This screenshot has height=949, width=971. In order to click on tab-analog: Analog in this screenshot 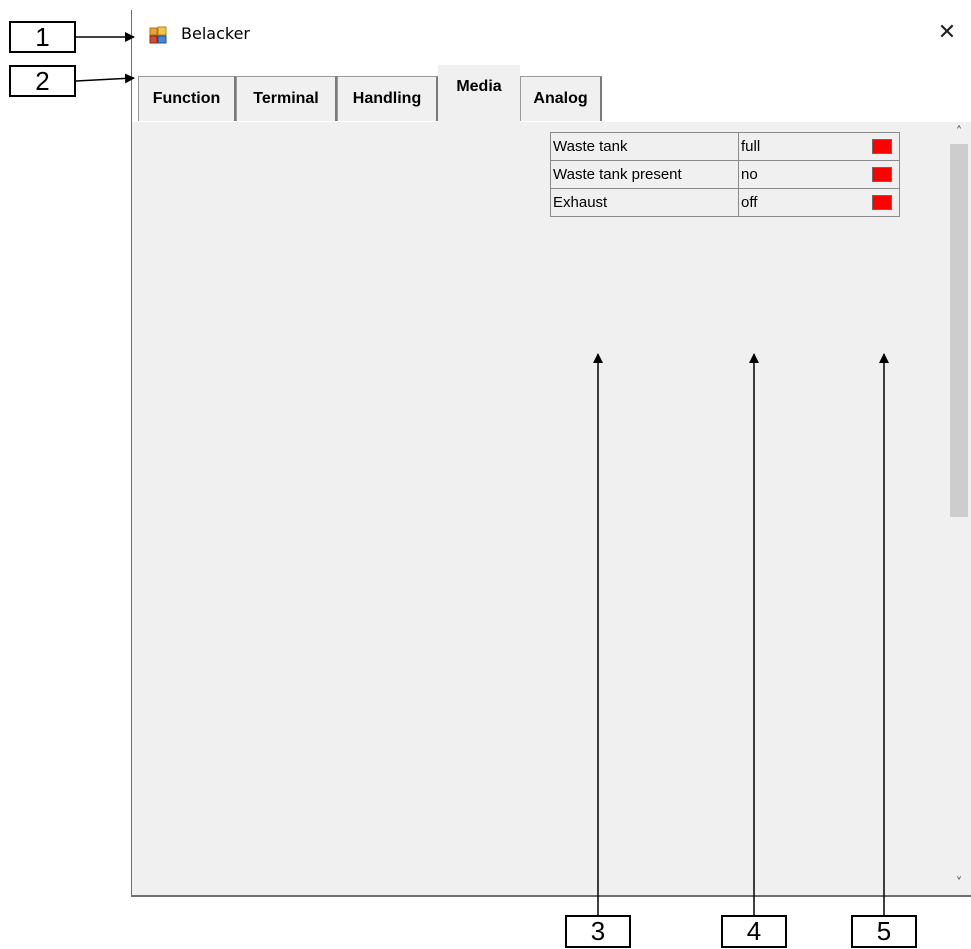, I will do `click(561, 98)`.